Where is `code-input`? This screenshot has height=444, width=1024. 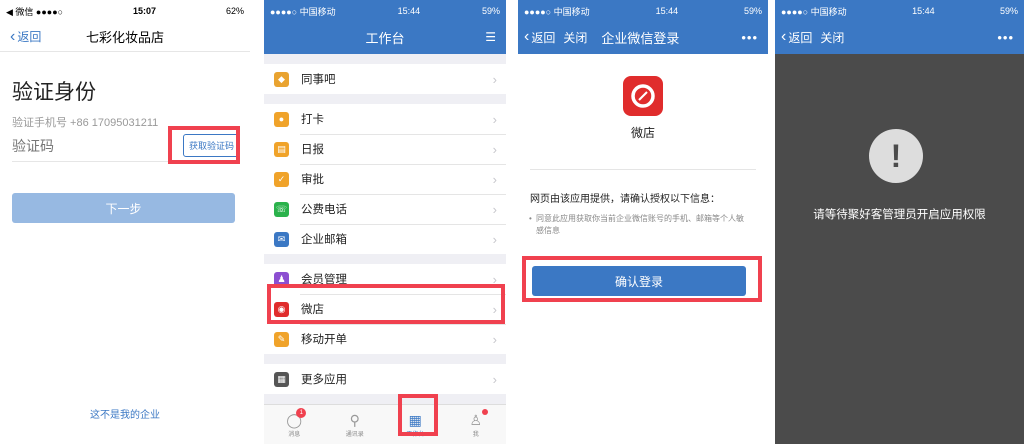 code-input is located at coordinates (67, 145).